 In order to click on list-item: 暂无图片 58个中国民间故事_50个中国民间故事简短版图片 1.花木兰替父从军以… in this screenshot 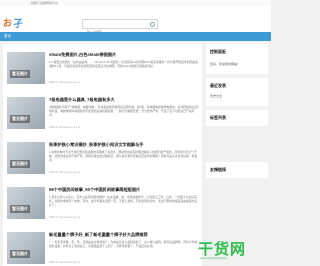, I will do `click(102, 202)`.